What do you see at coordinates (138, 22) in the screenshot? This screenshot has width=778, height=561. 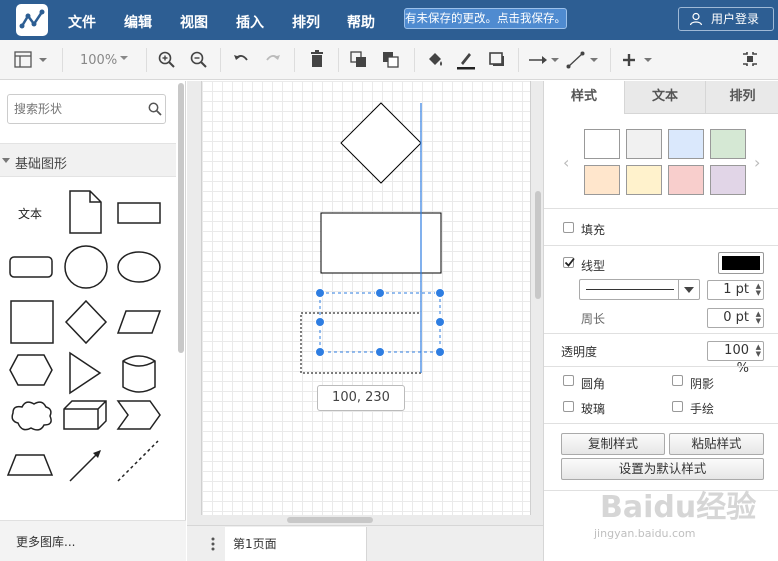 I see `menu-edit: 编辑` at bounding box center [138, 22].